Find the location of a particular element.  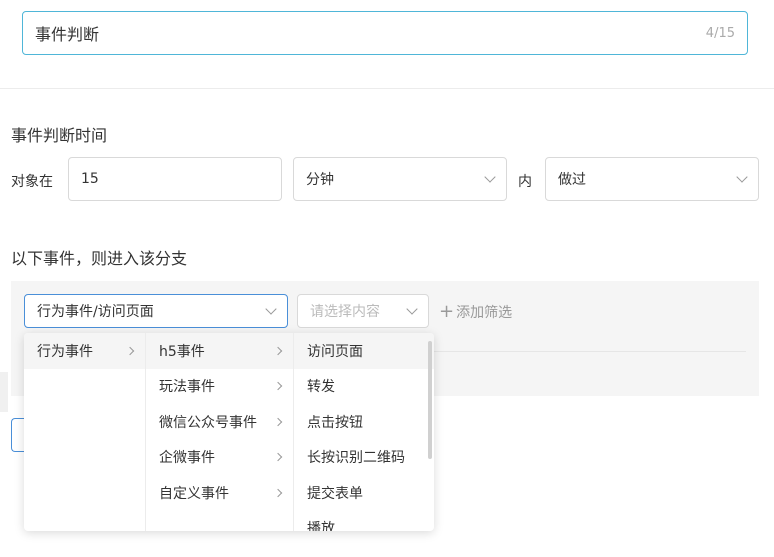

add-filter-label: 添加筛选 is located at coordinates (484, 313).